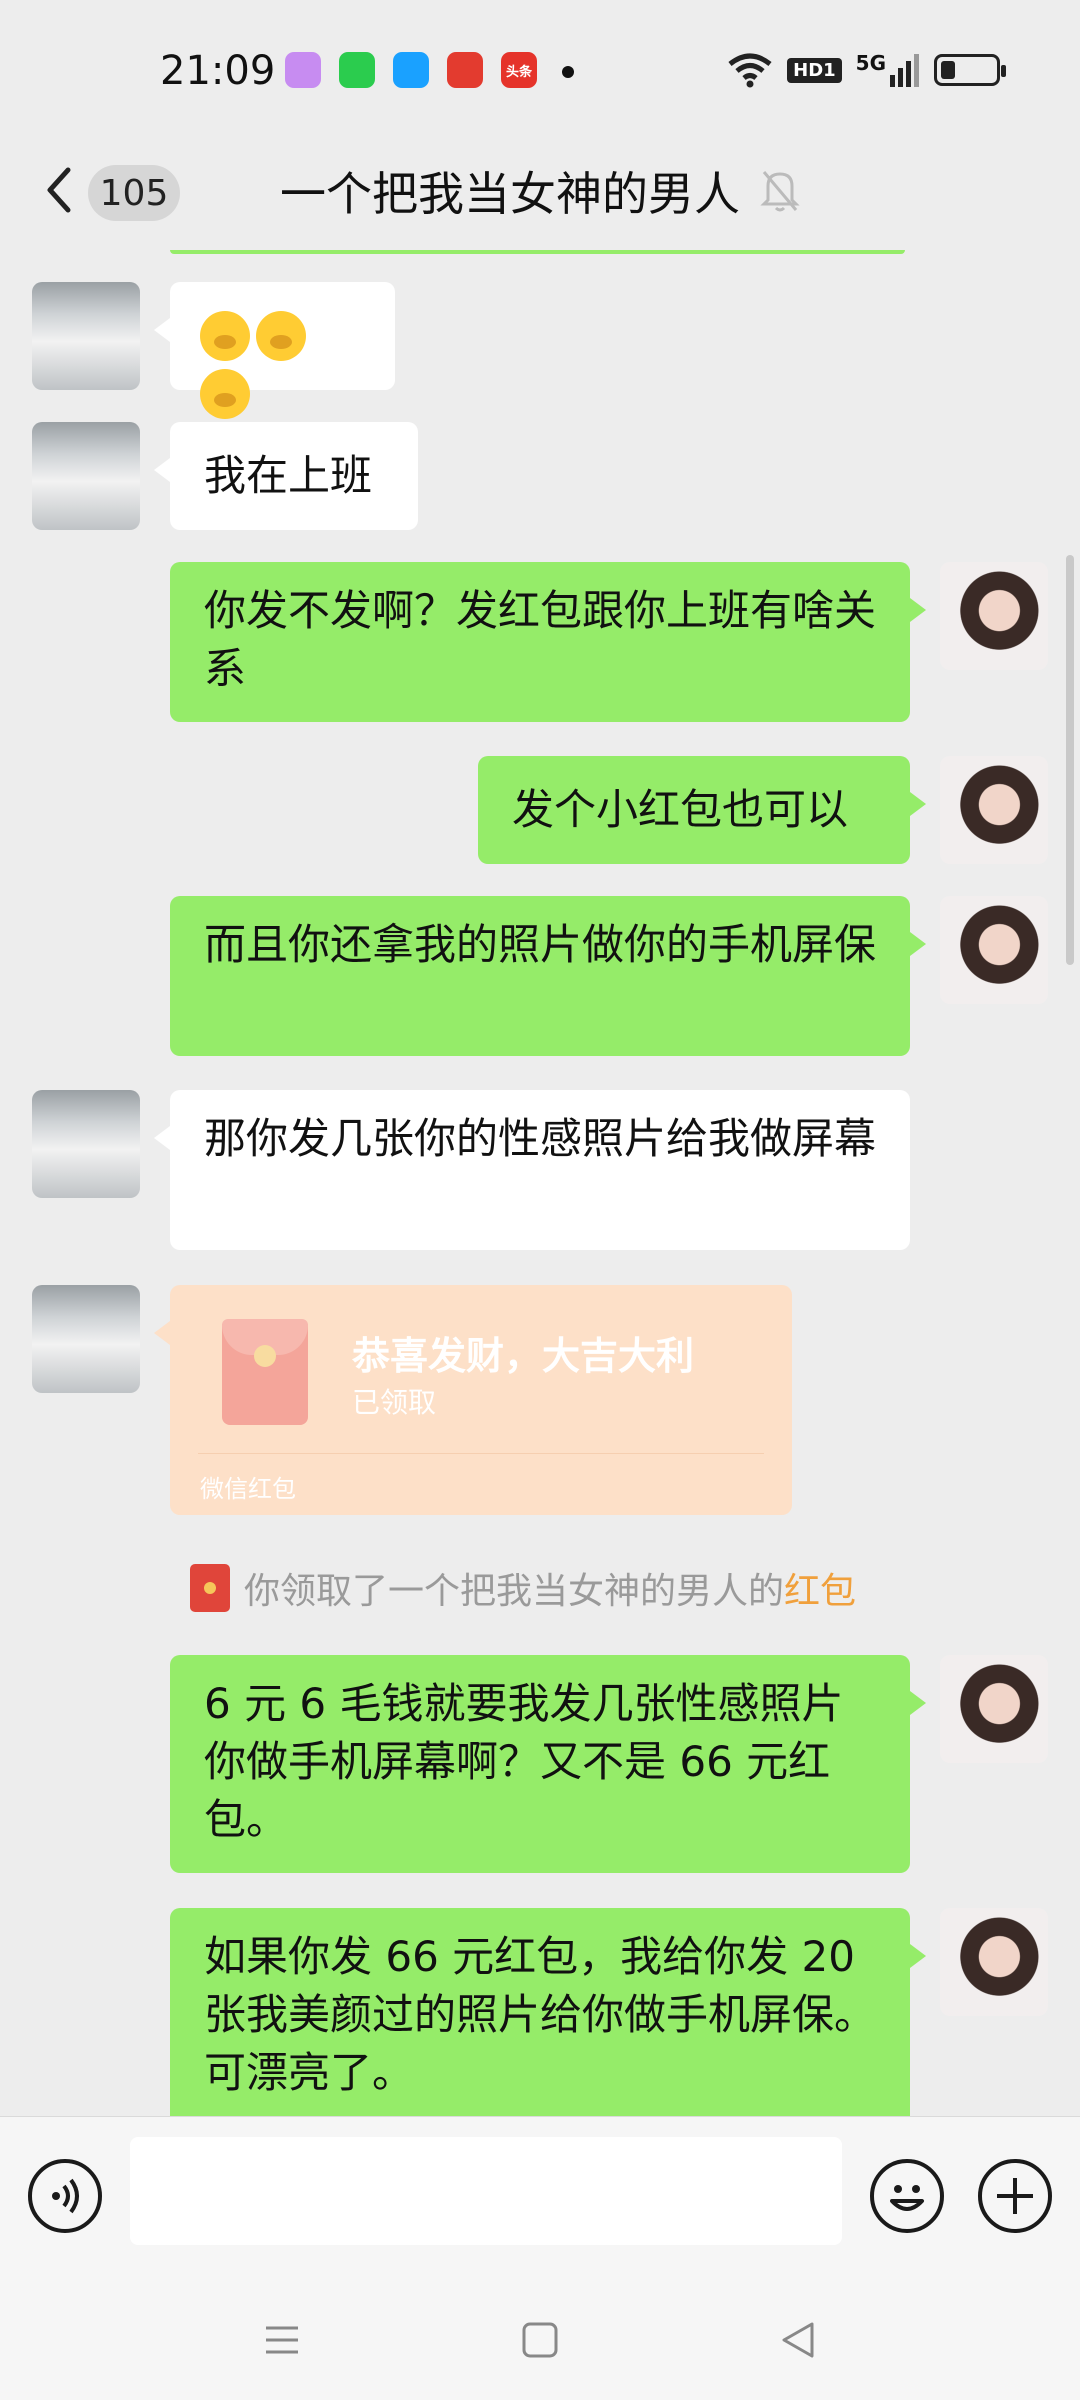 The image size is (1080, 2400). What do you see at coordinates (265, 1372) in the screenshot?
I see `red-packet-envelope-icon` at bounding box center [265, 1372].